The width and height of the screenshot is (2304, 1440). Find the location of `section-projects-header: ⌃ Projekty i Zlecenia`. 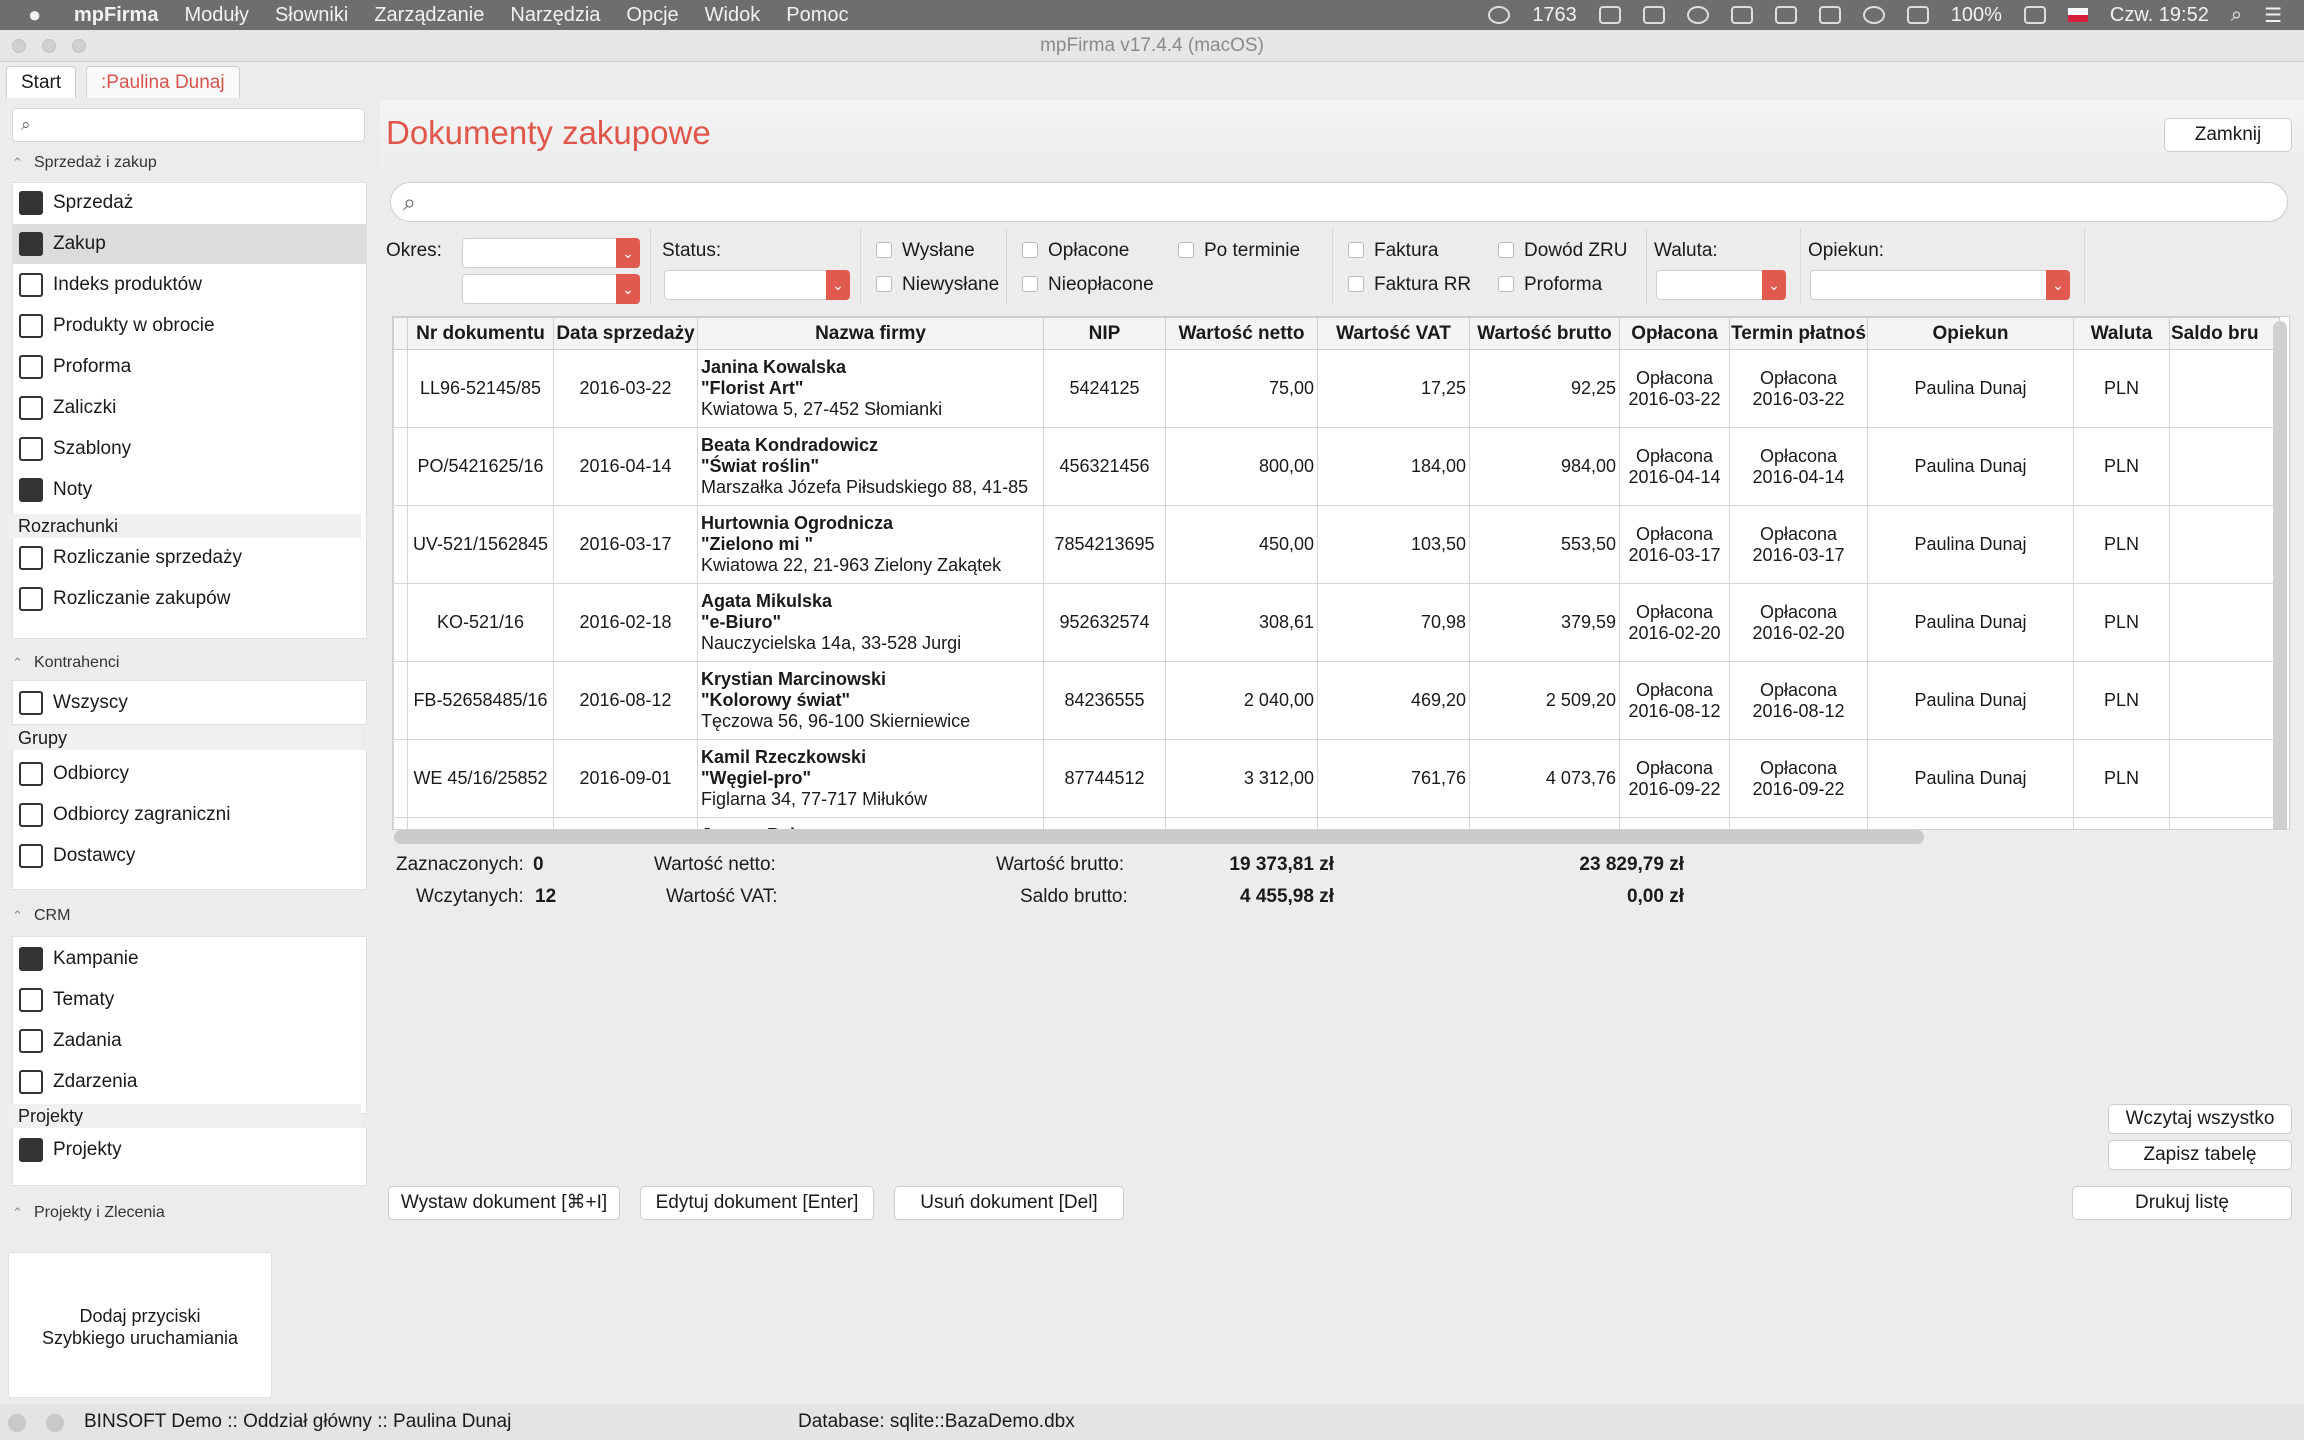

section-projects-header: ⌃ Projekty i Zlecenia is located at coordinates (88, 1213).